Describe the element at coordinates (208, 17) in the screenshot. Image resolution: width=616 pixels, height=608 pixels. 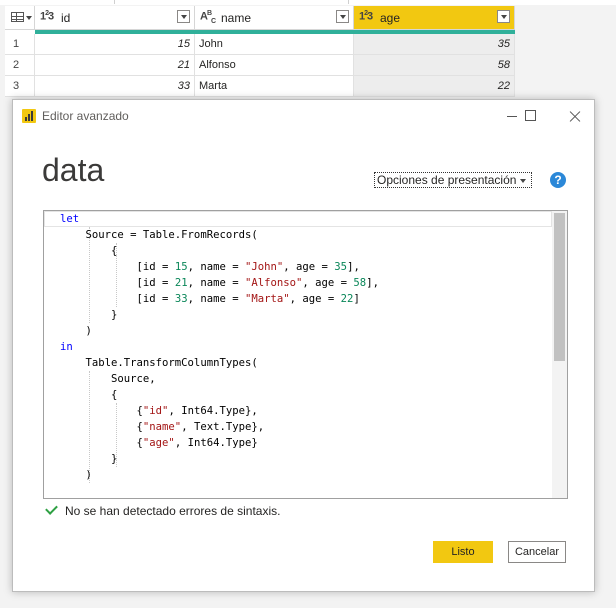
I see `text-type-icon: ABC` at that location.